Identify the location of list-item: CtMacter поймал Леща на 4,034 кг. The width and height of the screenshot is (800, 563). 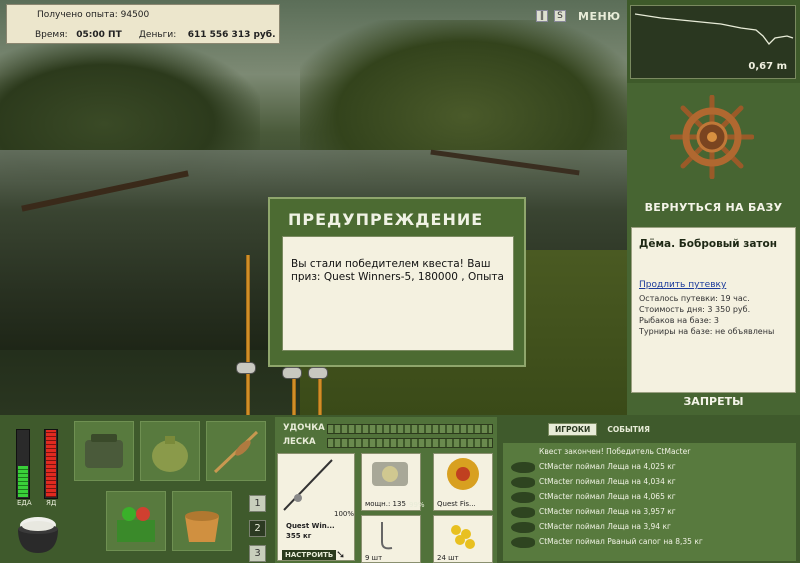
(652, 482).